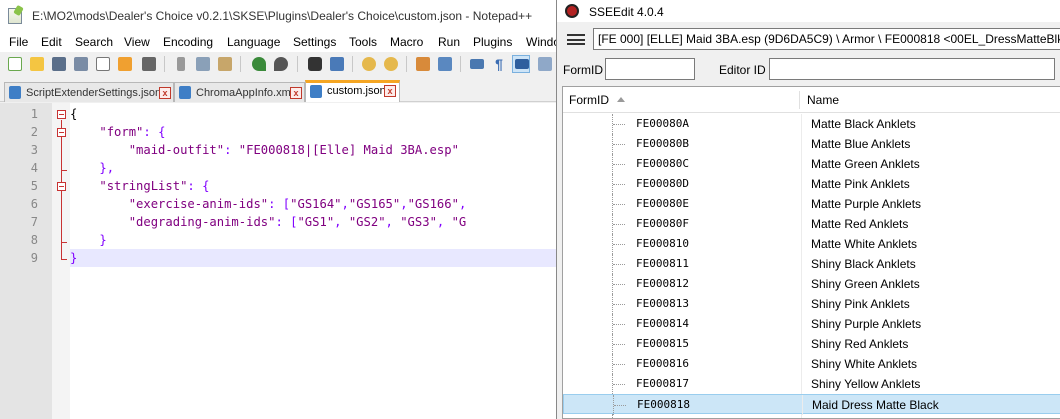 The width and height of the screenshot is (1060, 419). What do you see at coordinates (543, 42) in the screenshot?
I see `menu-window: Windo` at bounding box center [543, 42].